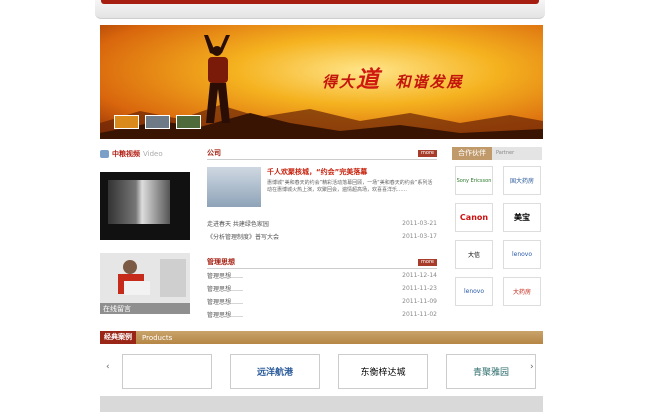 This screenshot has height=412, width=650. What do you see at coordinates (157, 337) in the screenshot?
I see `classic-subtitle: Products` at bounding box center [157, 337].